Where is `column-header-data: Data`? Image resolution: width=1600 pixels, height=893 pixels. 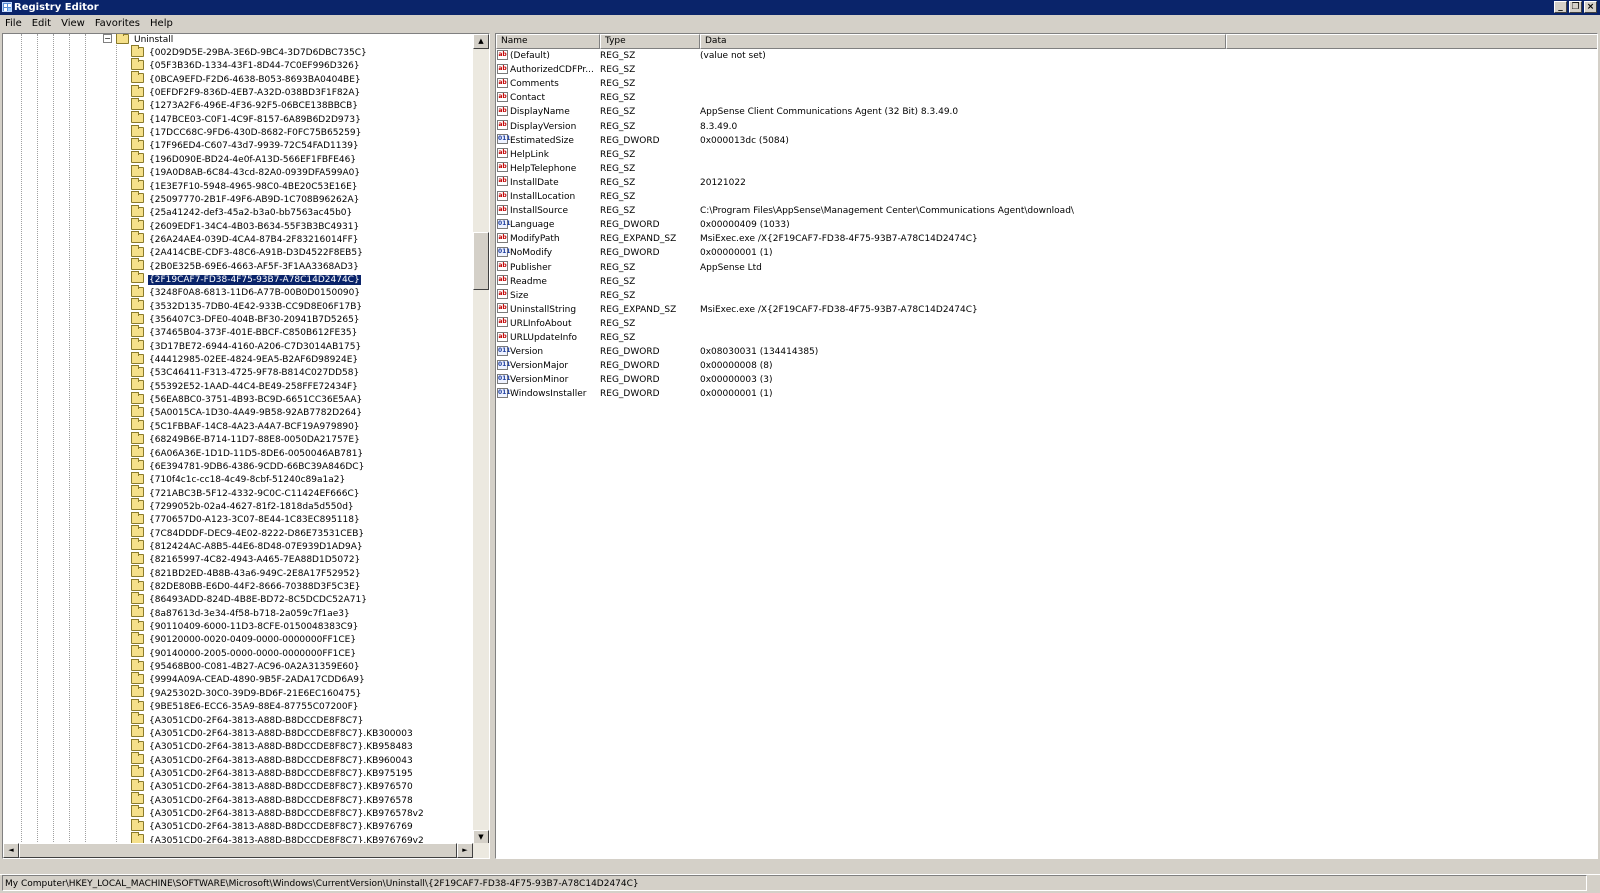 column-header-data: Data is located at coordinates (963, 41).